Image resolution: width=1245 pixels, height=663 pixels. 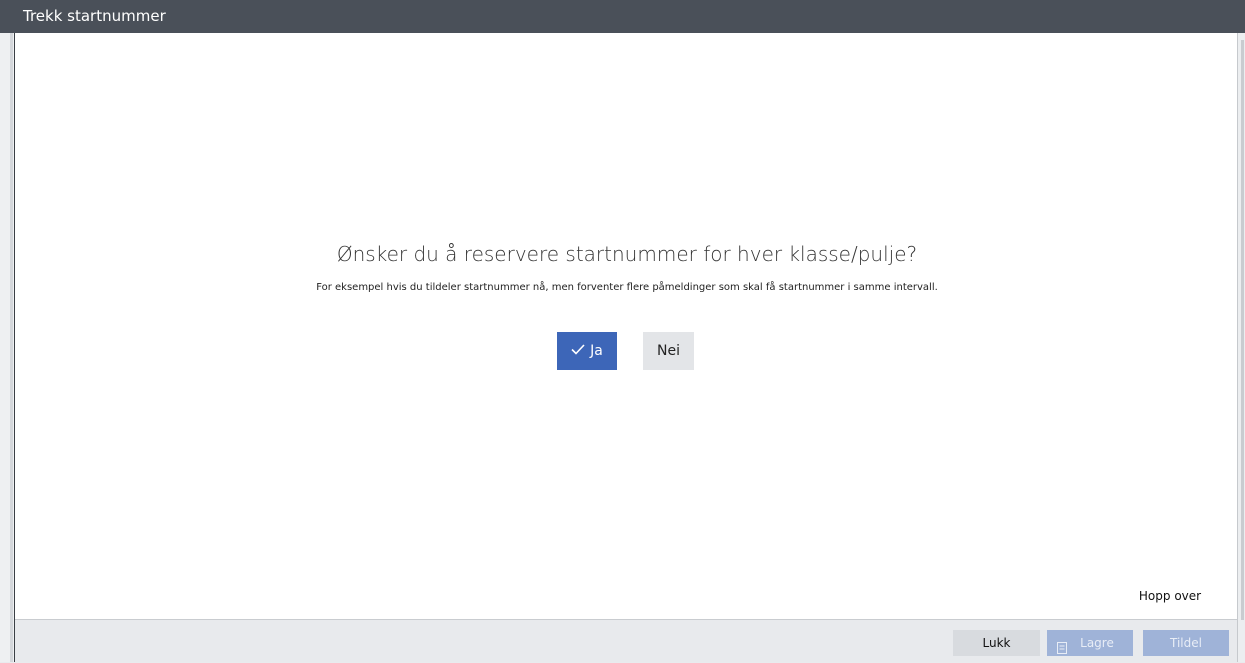 I want to click on background-scrollbar, so click(x=11, y=347).